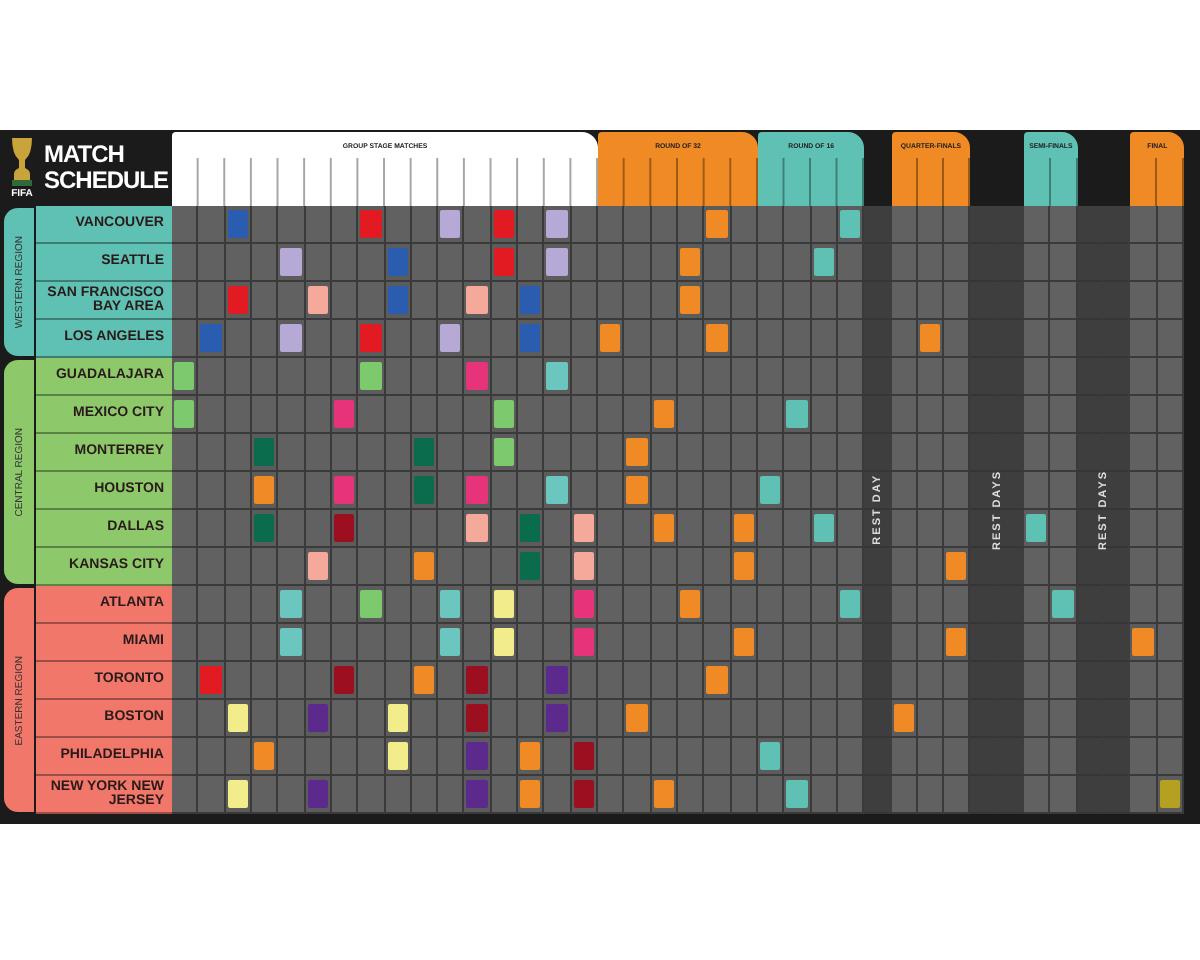 The image size is (1200, 960). I want to click on schedule-title: MATCH, so click(85, 155).